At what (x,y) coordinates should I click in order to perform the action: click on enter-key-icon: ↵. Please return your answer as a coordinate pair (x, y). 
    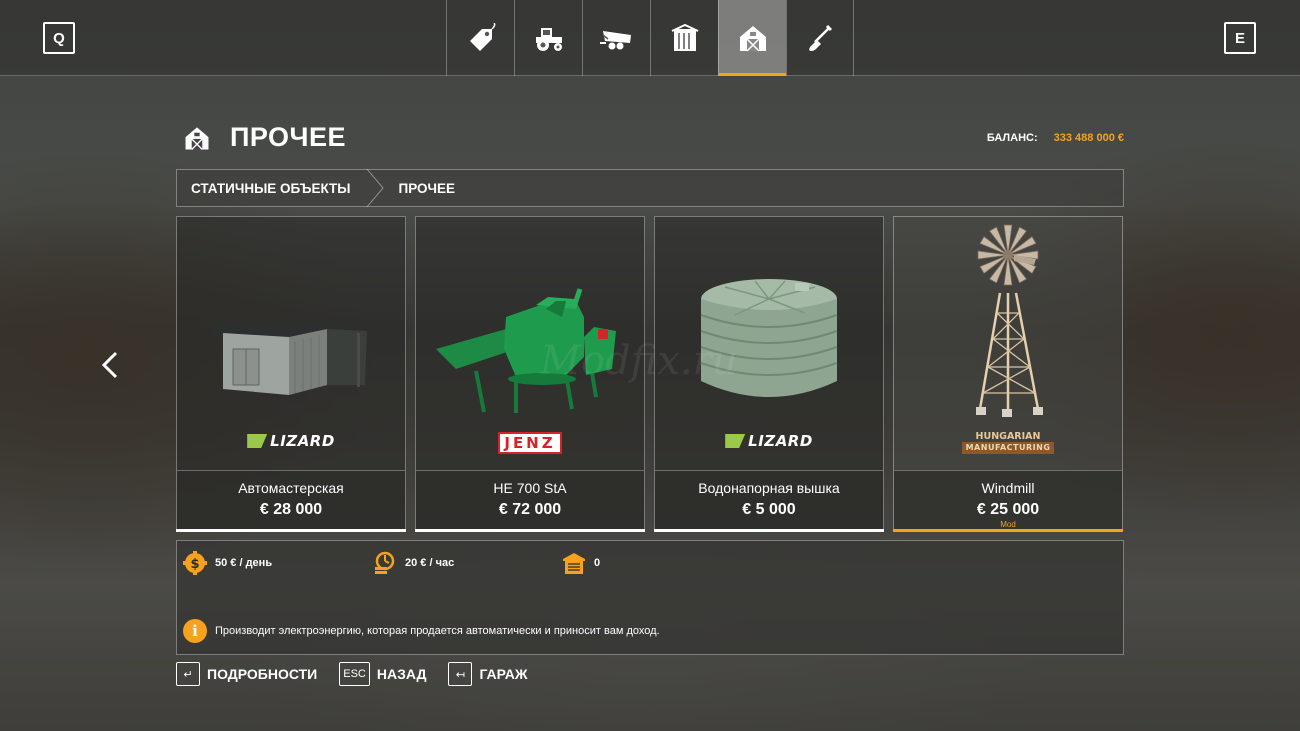
    Looking at the image, I should click on (188, 674).